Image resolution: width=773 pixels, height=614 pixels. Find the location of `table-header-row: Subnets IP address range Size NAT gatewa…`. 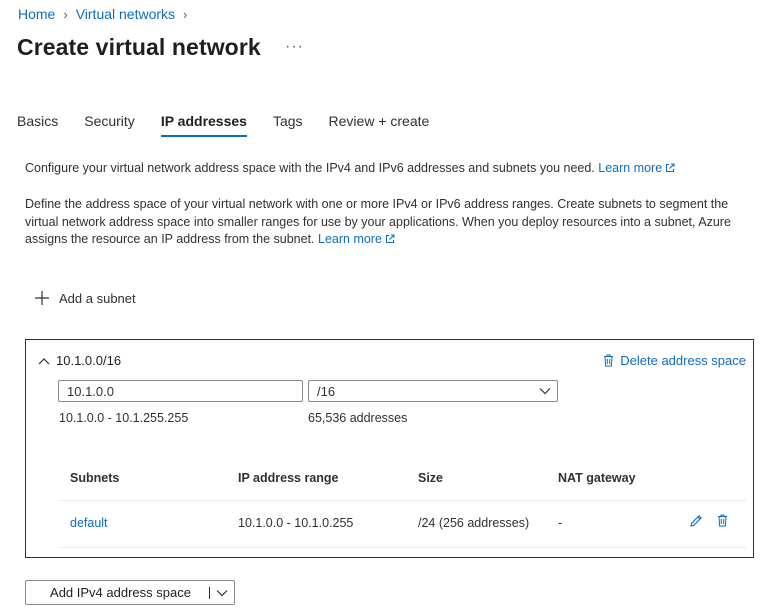

table-header-row: Subnets IP address range Size NAT gatewa… is located at coordinates (402, 479).